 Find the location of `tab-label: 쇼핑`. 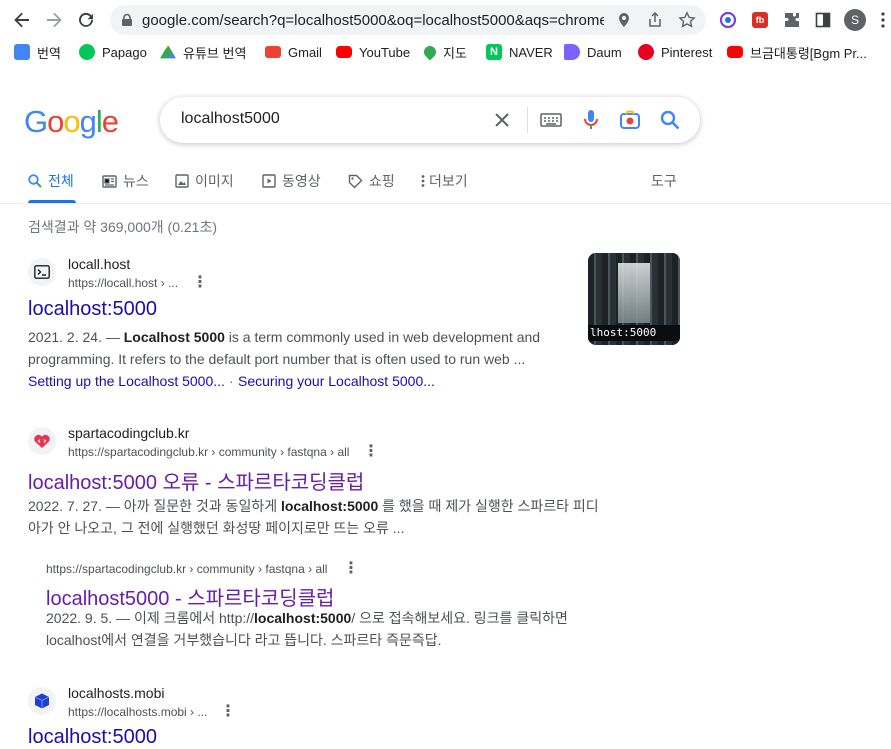

tab-label: 쇼핑 is located at coordinates (382, 181).